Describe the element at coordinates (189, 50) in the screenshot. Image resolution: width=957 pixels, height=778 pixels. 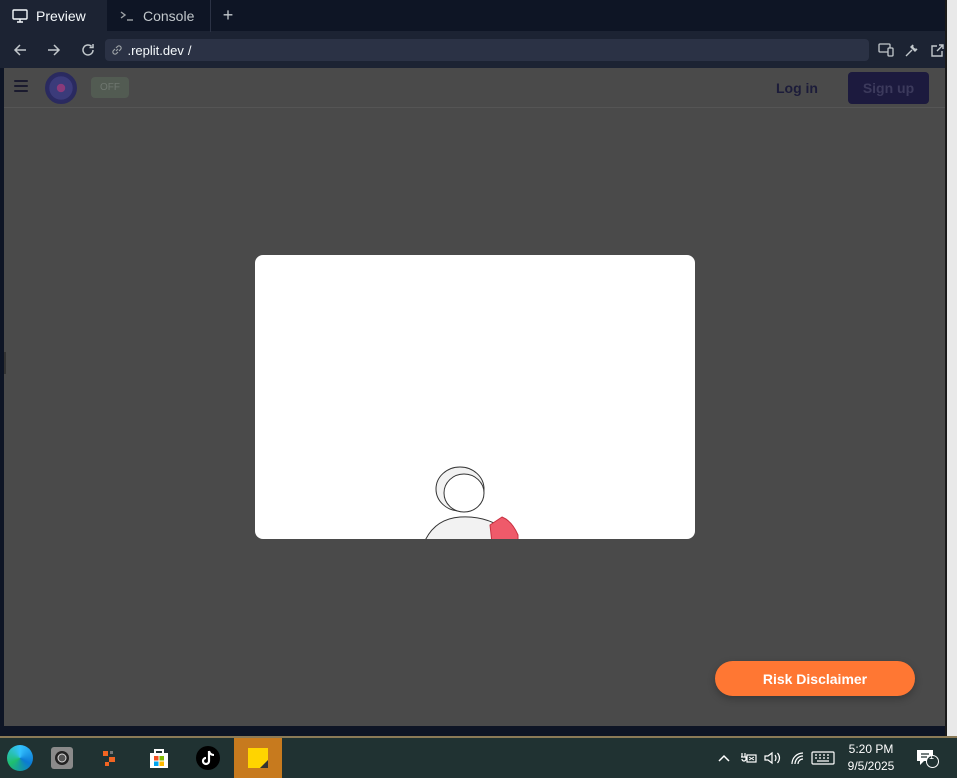
I see `url-path: /` at that location.